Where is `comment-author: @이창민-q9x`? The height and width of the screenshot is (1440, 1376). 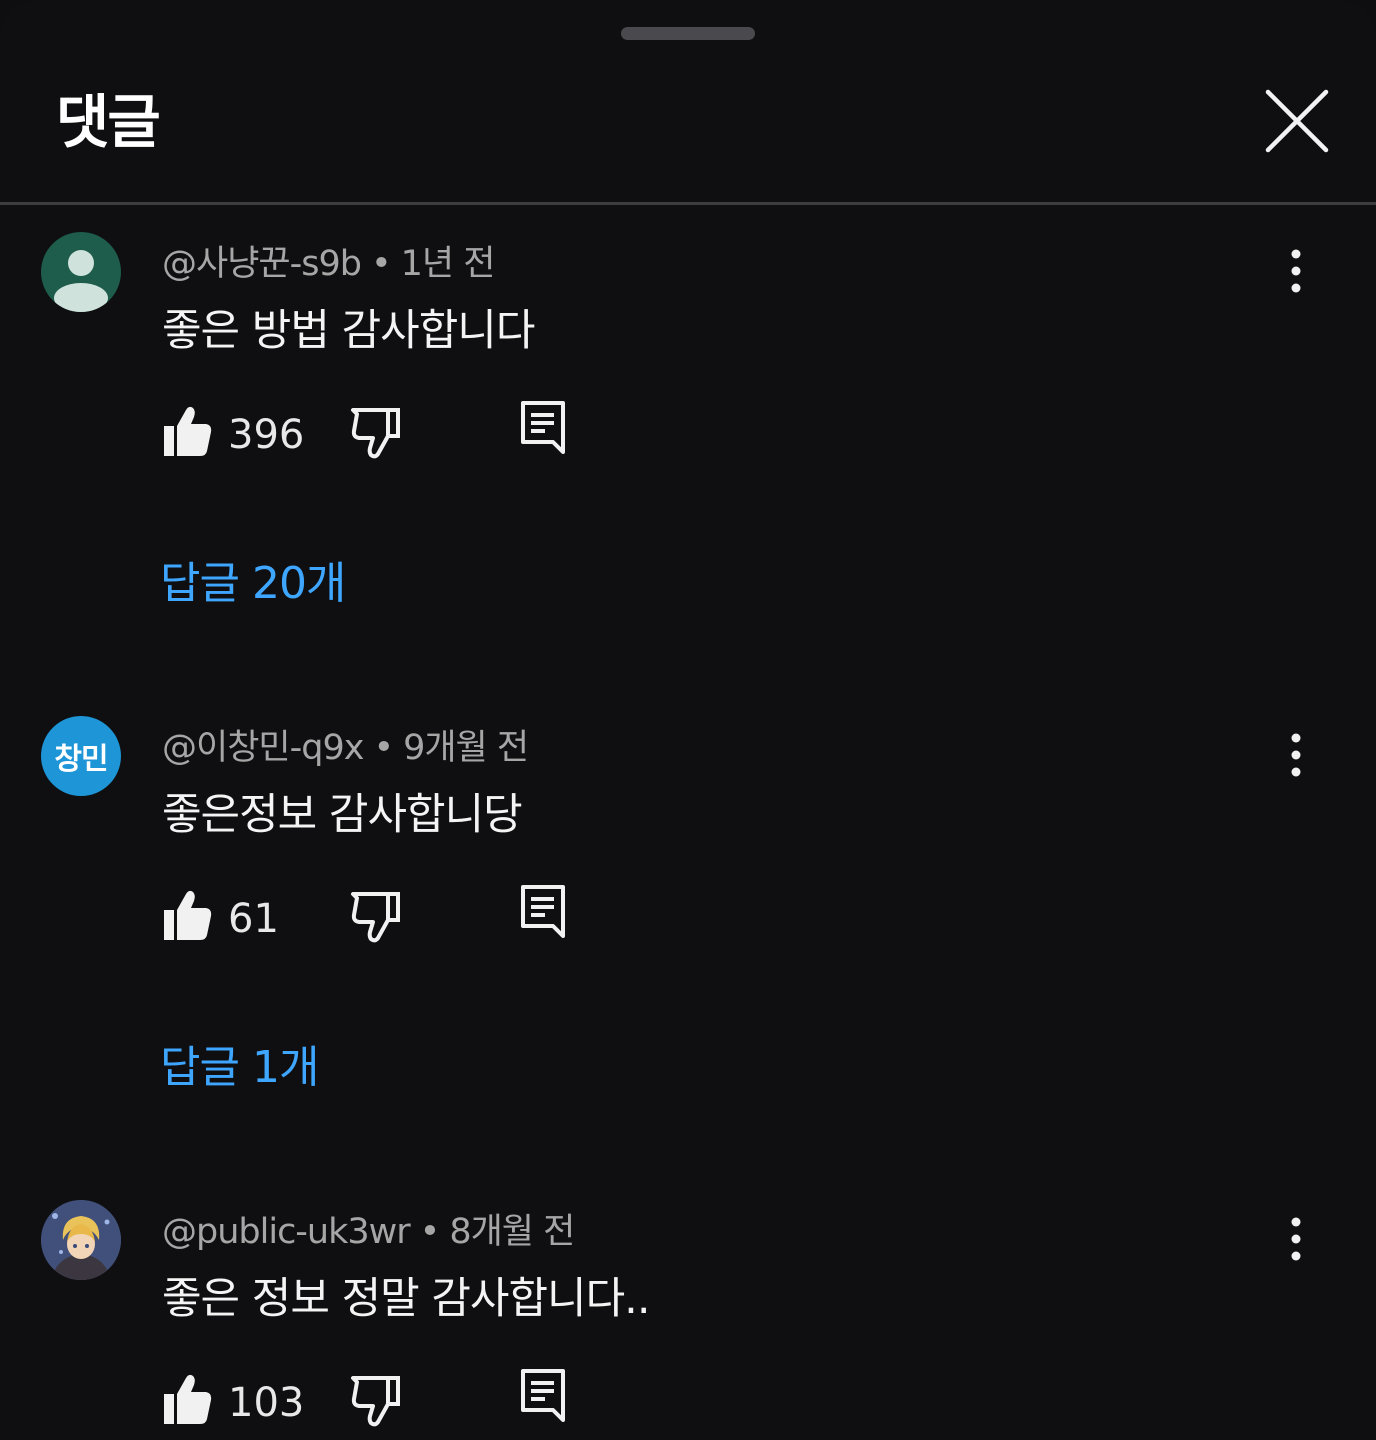 comment-author: @이창민-q9x is located at coordinates (263, 748).